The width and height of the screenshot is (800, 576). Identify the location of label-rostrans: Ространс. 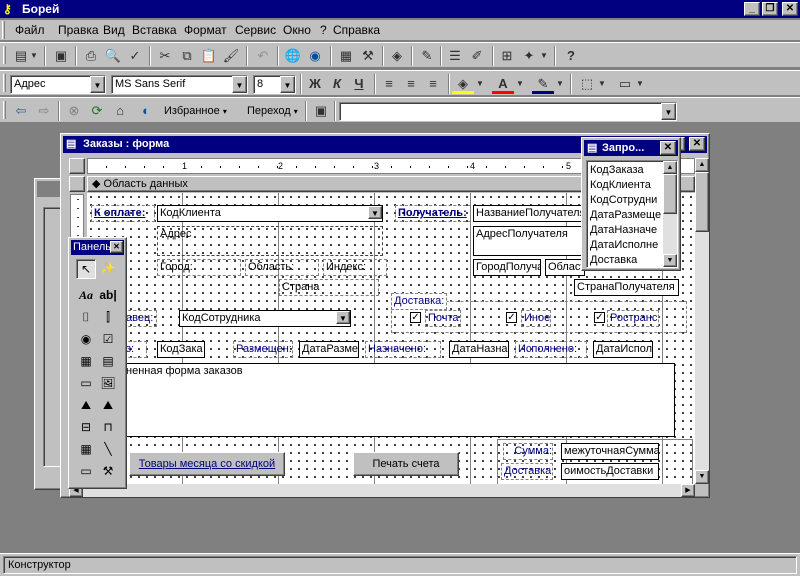
(633, 318).